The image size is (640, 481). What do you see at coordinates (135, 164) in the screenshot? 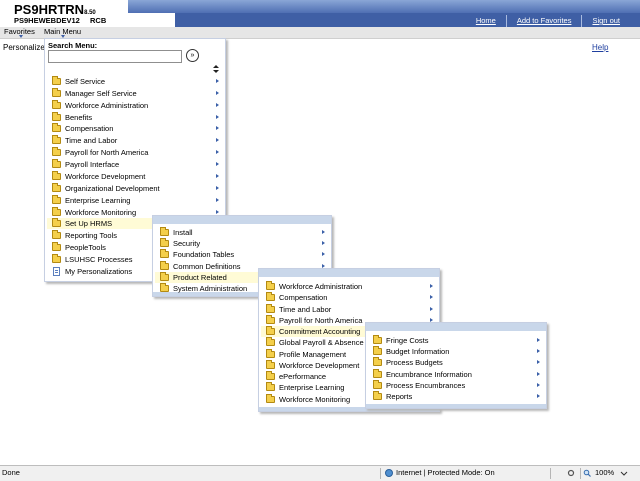
I see `menu-item-payroll-interface: Payroll Interface` at bounding box center [135, 164].